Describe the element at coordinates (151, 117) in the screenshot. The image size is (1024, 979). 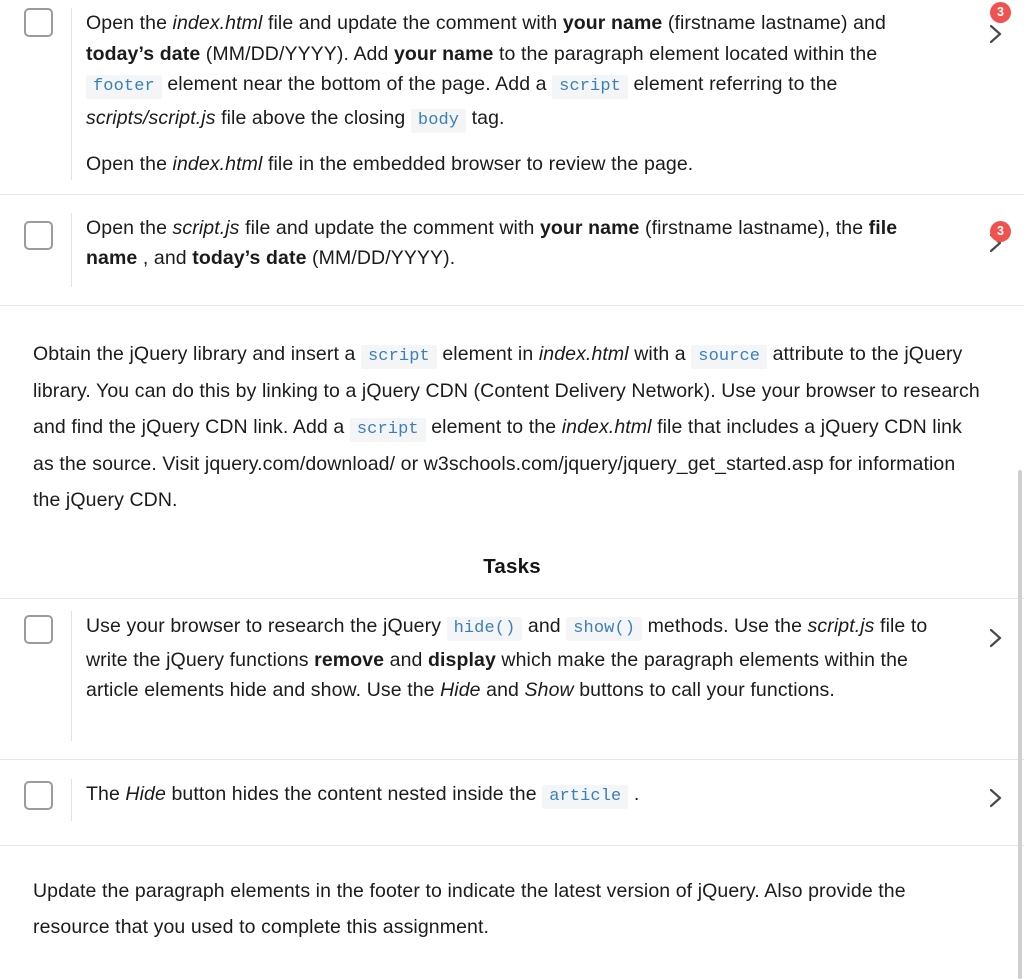
I see `file-path-scripts-script-js: scripts/script.js` at that location.